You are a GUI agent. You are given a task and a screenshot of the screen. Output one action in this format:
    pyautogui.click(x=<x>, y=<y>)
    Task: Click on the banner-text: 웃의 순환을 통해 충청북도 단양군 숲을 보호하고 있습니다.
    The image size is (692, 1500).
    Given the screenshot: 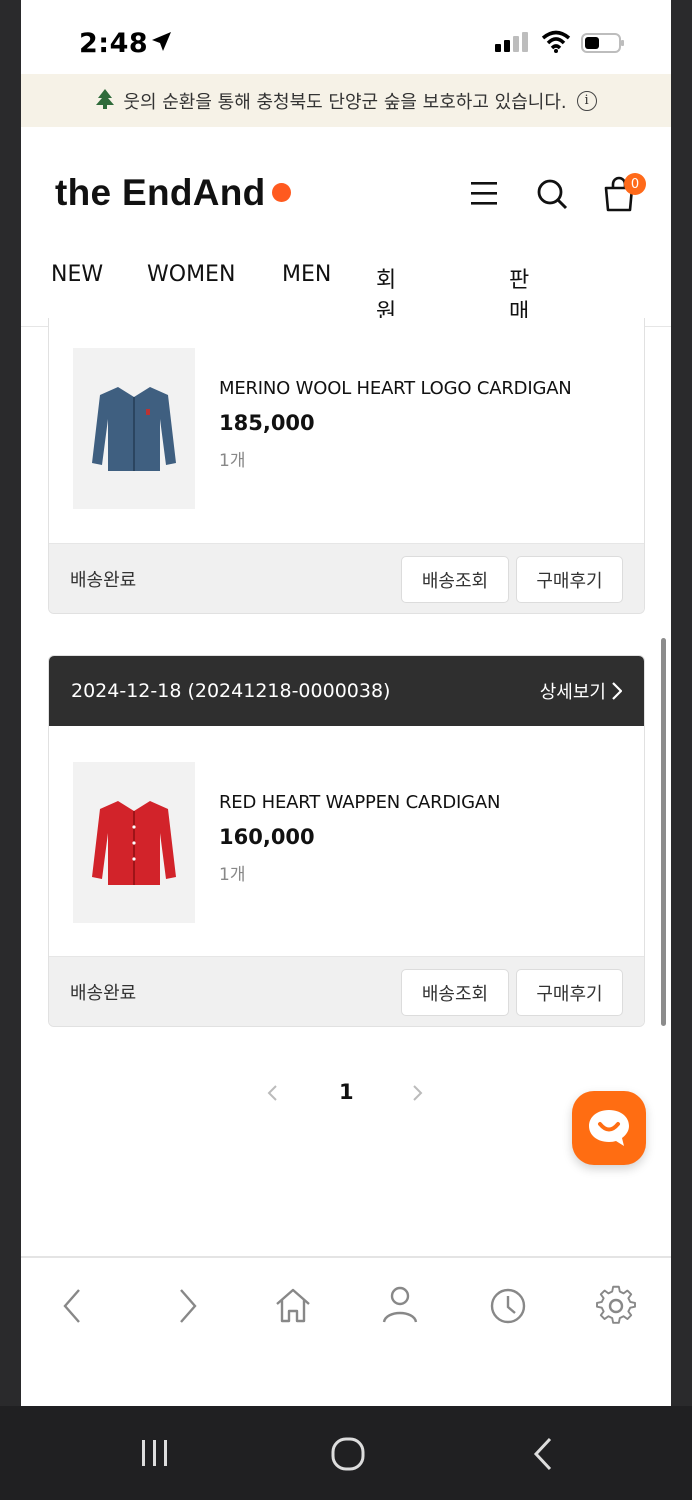 What is the action you would take?
    pyautogui.click(x=345, y=102)
    